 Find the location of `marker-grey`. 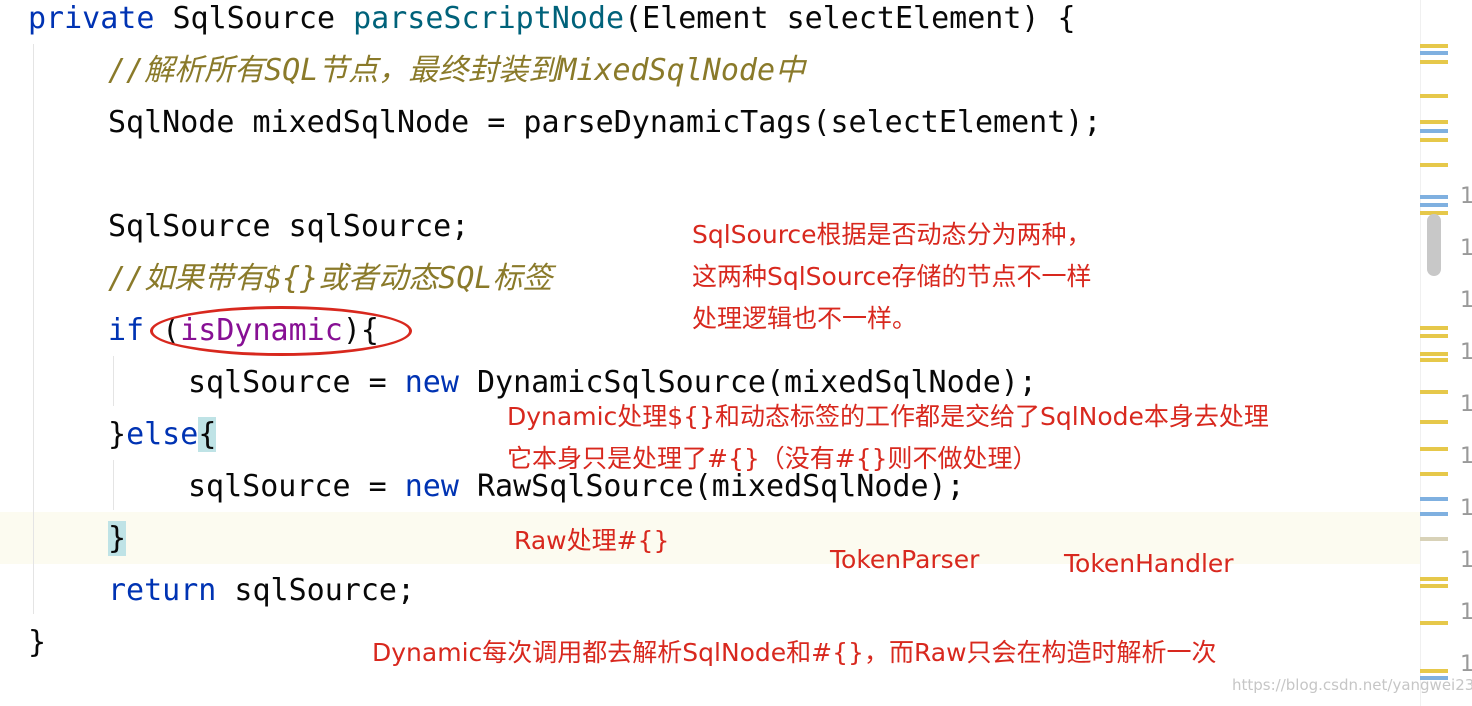

marker-grey is located at coordinates (1434, 539).